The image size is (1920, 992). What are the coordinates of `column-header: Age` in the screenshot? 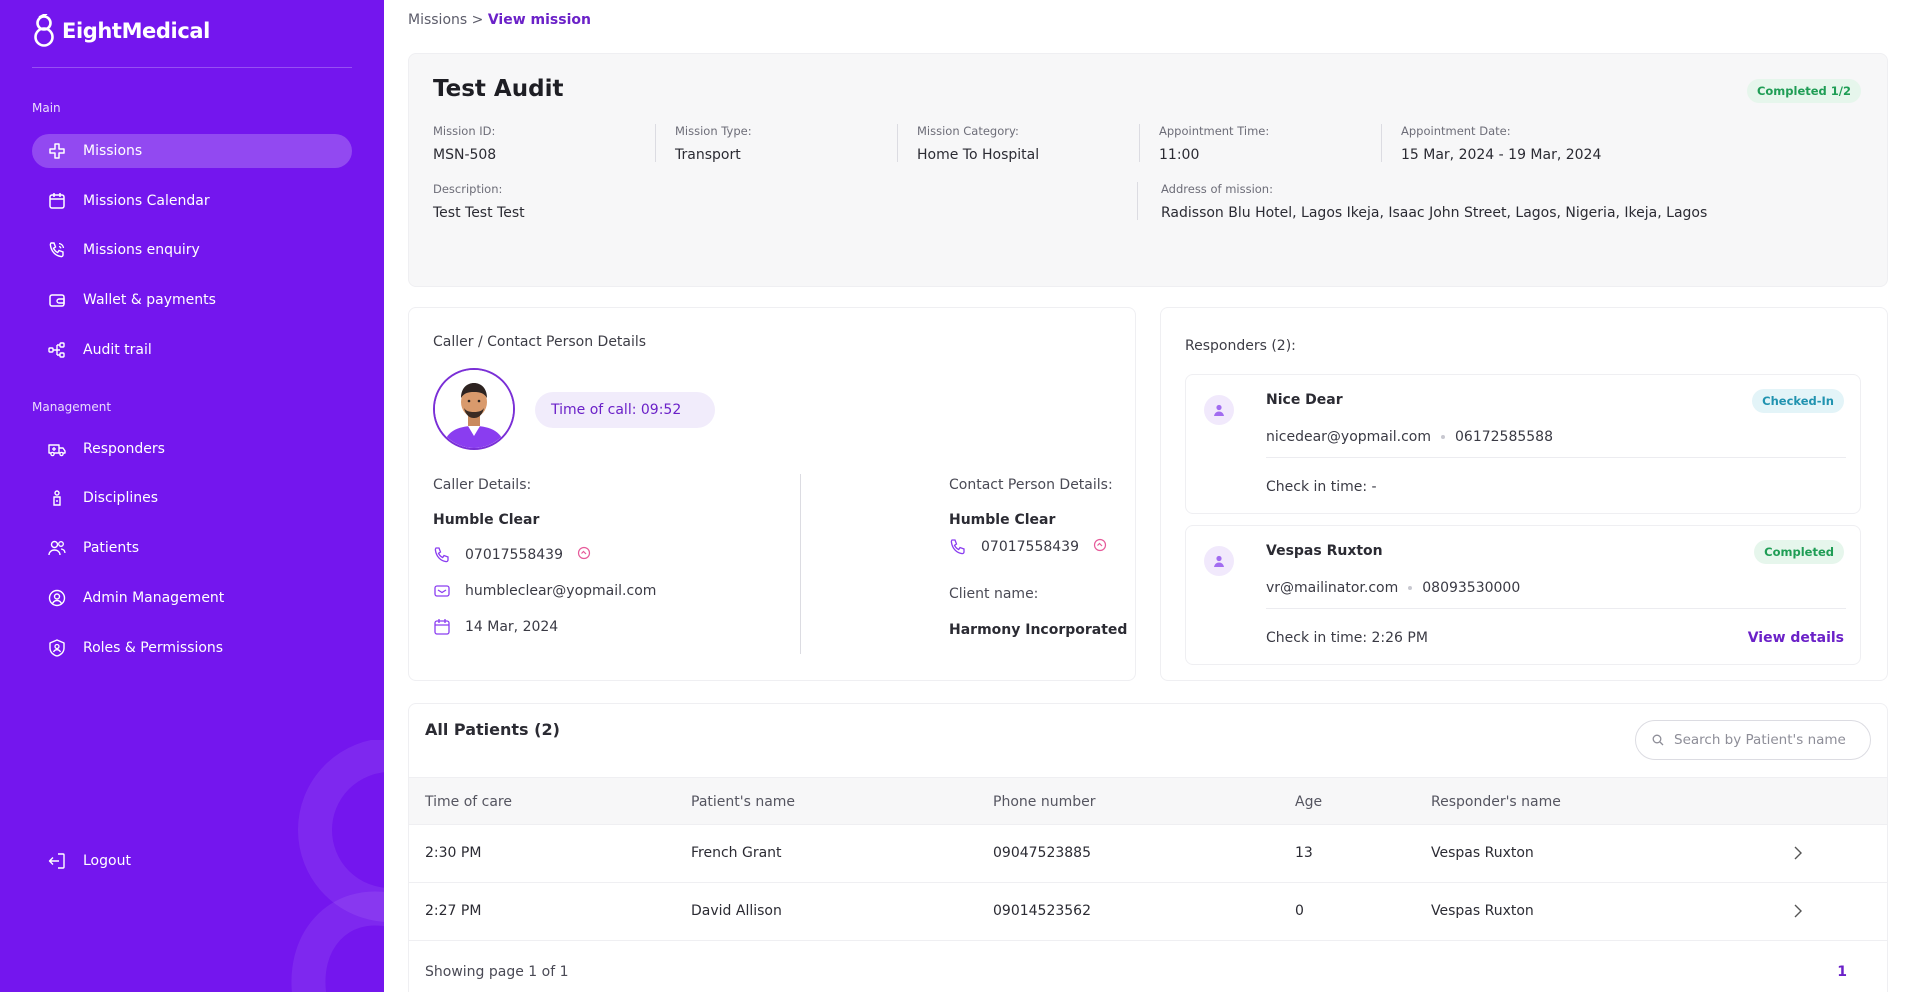 It's located at (1309, 802).